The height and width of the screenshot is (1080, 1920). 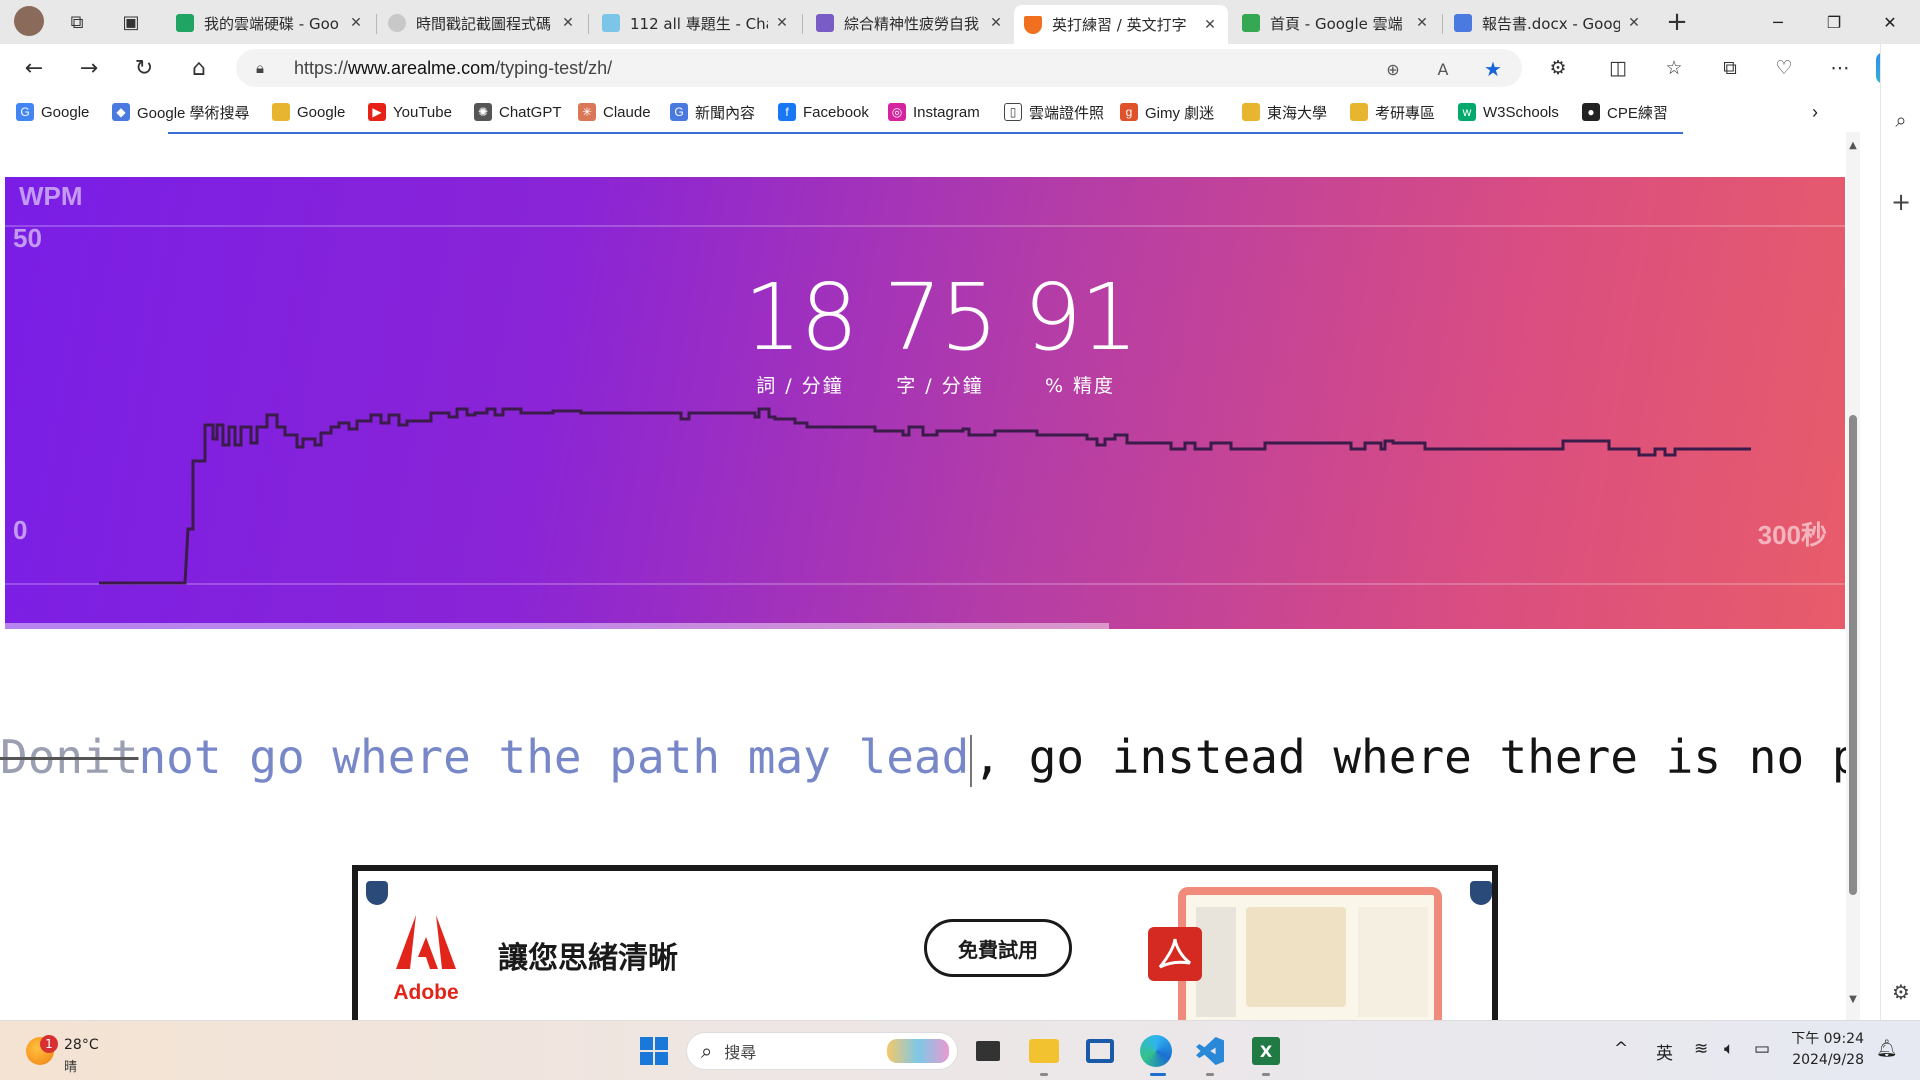 What do you see at coordinates (265, 68) in the screenshot?
I see `lock-icon: 🔒︎` at bounding box center [265, 68].